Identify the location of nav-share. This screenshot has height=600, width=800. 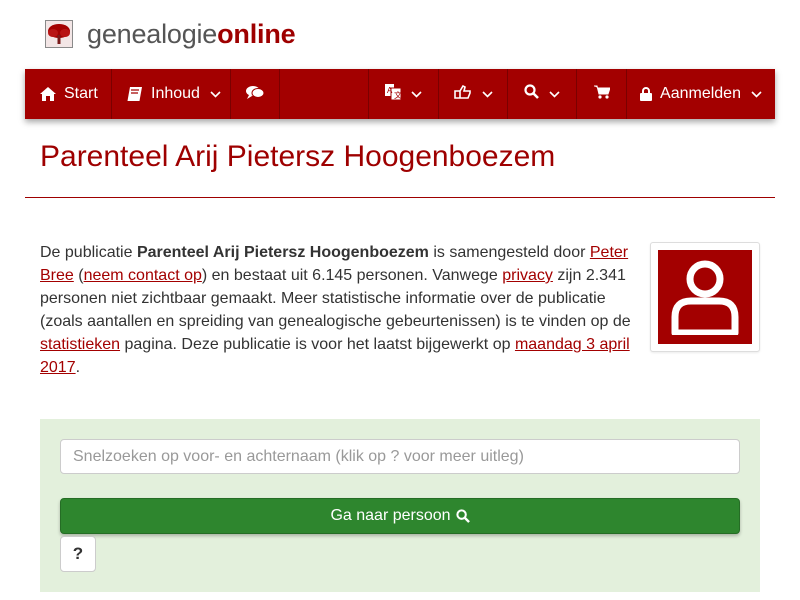
(473, 94).